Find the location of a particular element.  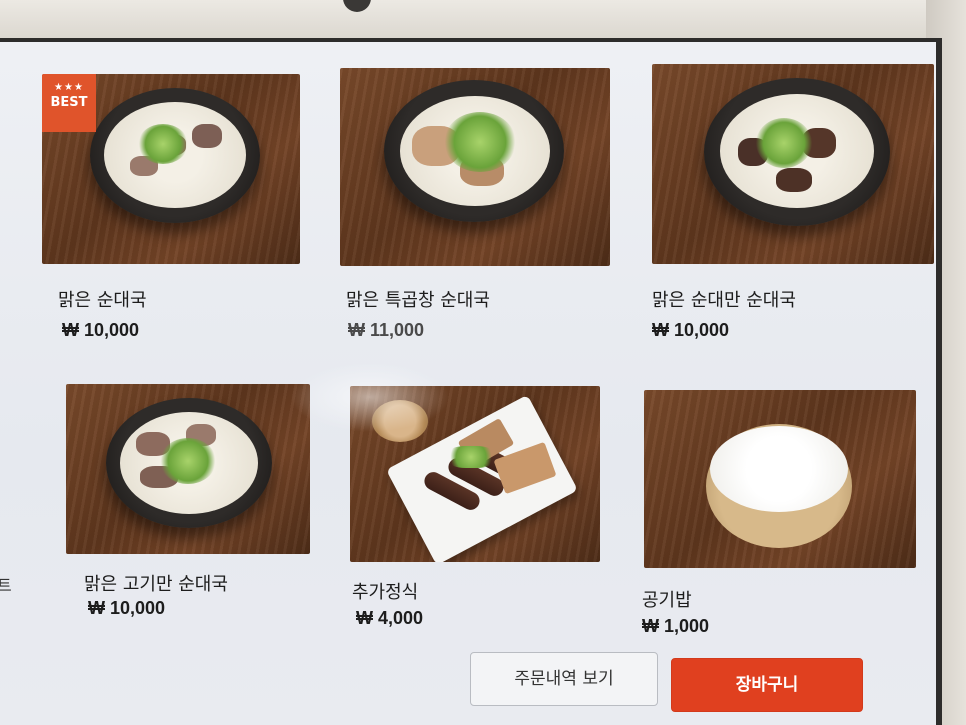

menu-item-price: ₩ 11,000 is located at coordinates (386, 330).